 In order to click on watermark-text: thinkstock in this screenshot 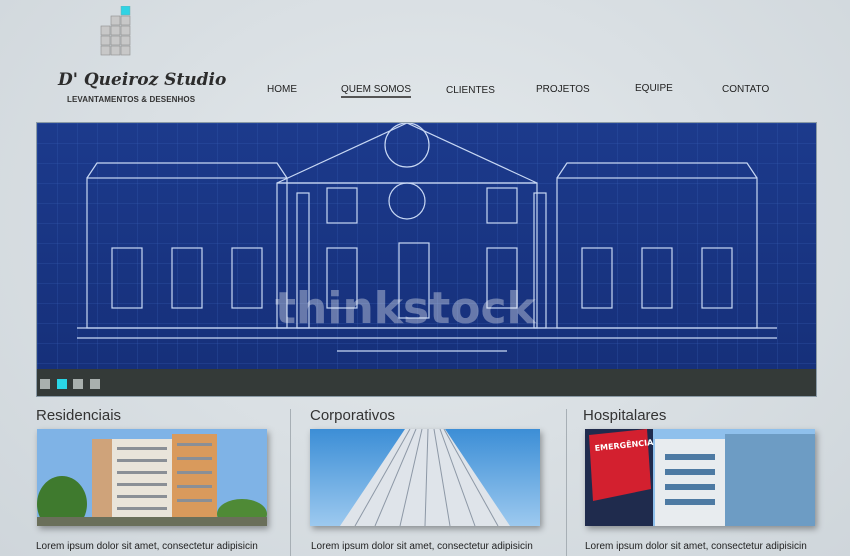, I will do `click(406, 308)`.